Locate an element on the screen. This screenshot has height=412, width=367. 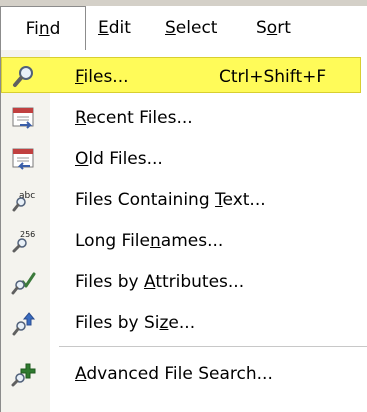
size-arrow-icon is located at coordinates (24, 323).